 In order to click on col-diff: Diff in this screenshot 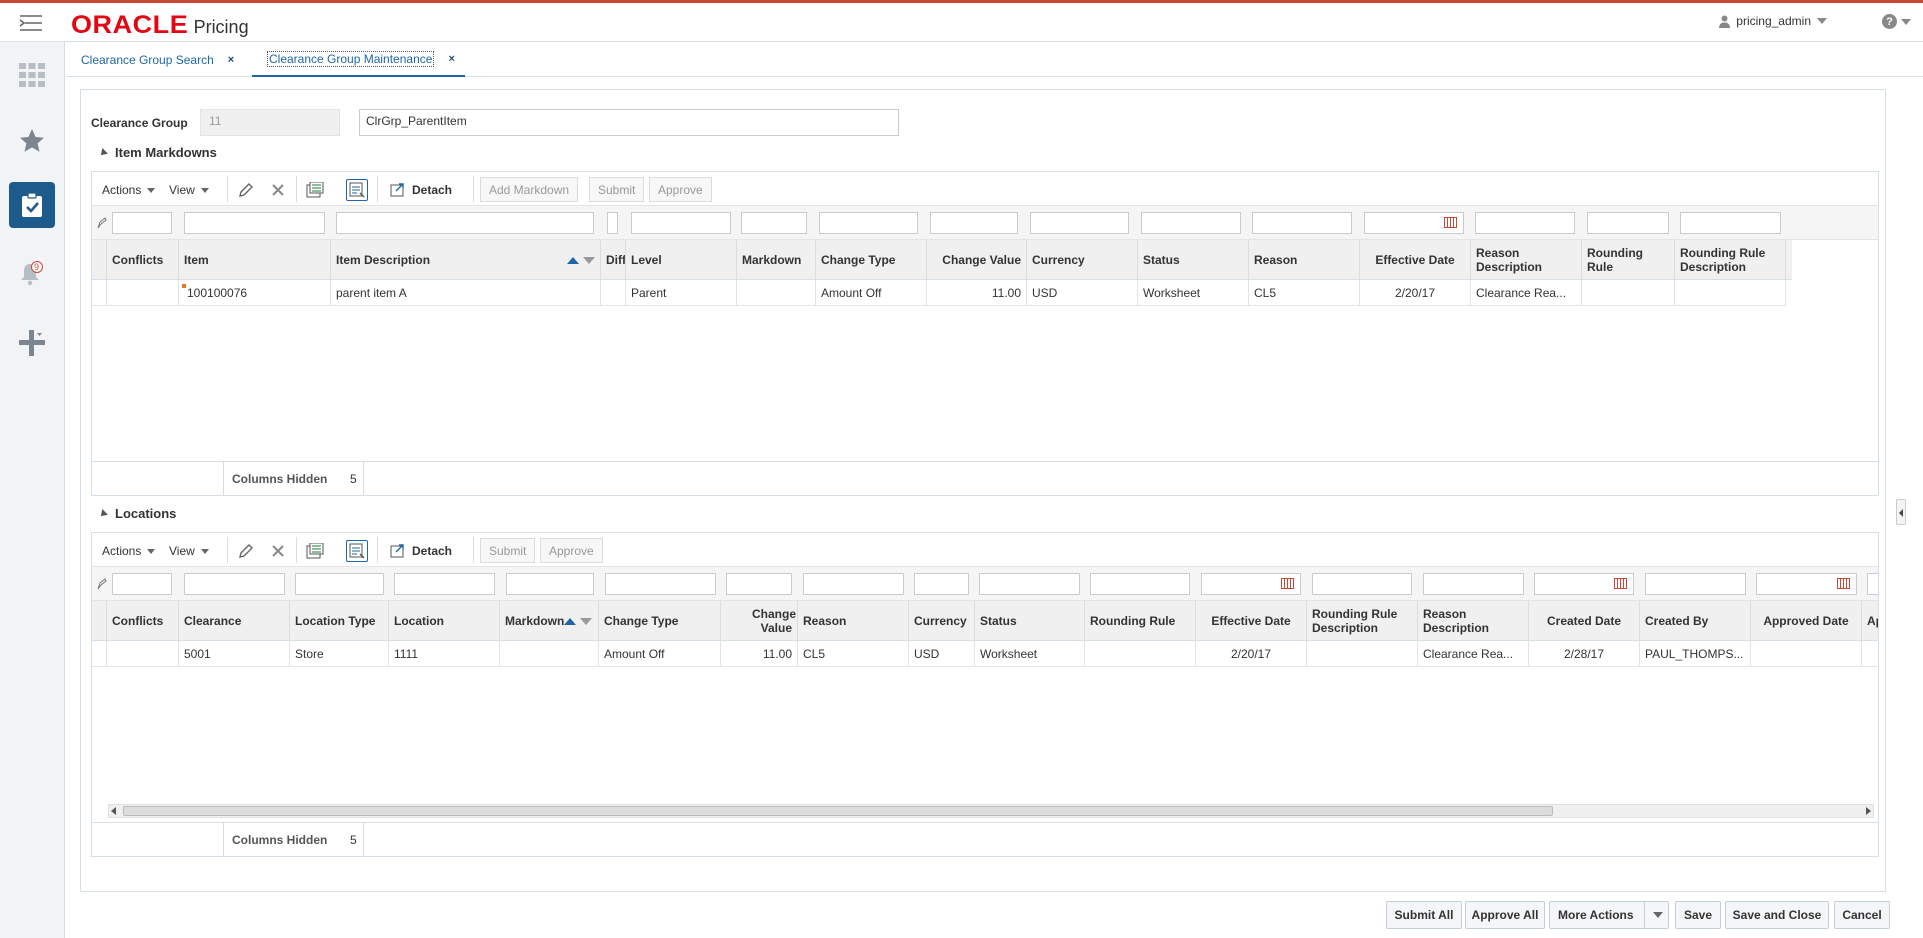, I will do `click(613, 260)`.